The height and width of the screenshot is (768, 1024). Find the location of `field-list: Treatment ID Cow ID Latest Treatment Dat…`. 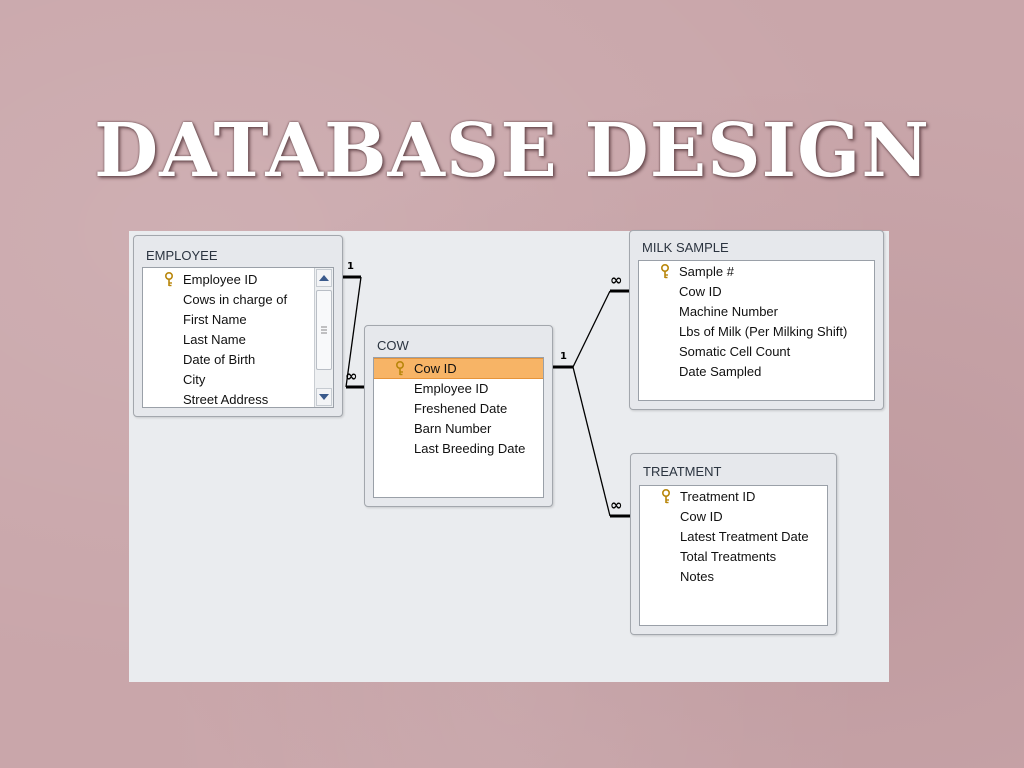

field-list: Treatment ID Cow ID Latest Treatment Dat… is located at coordinates (733, 555).